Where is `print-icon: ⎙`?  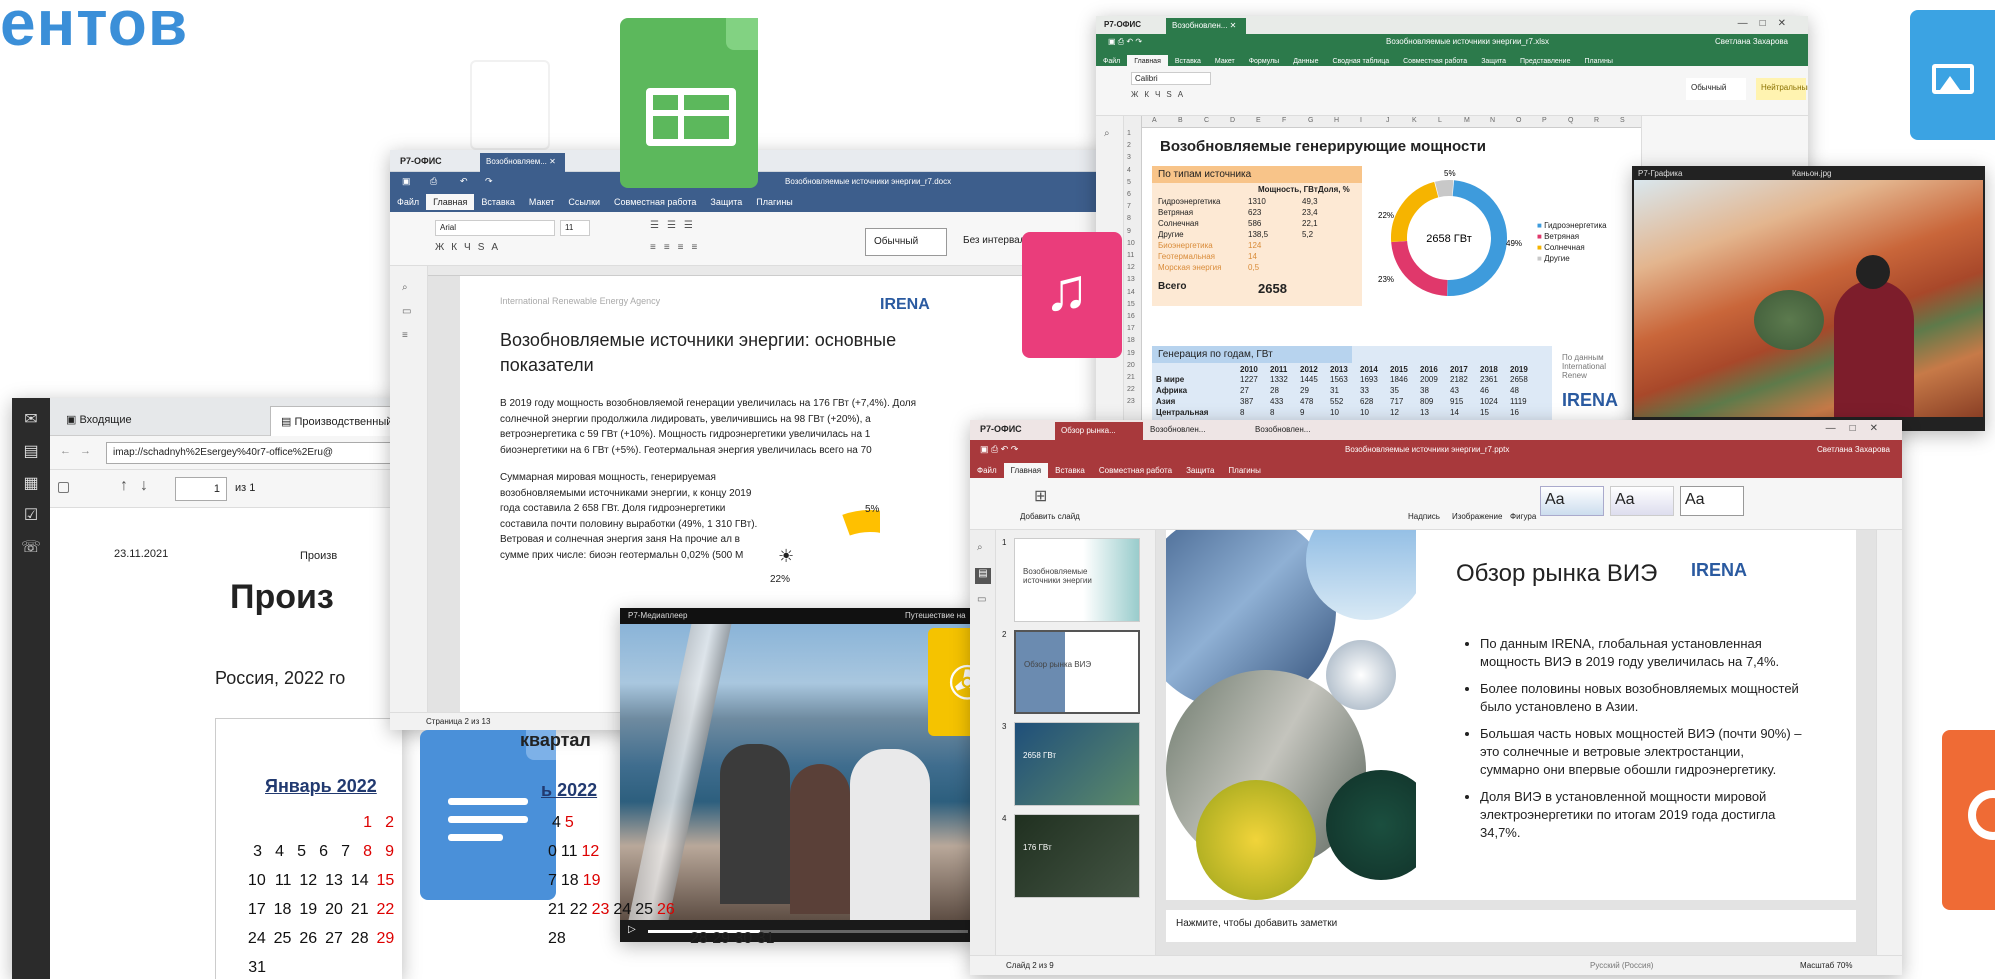 print-icon: ⎙ is located at coordinates (433, 181).